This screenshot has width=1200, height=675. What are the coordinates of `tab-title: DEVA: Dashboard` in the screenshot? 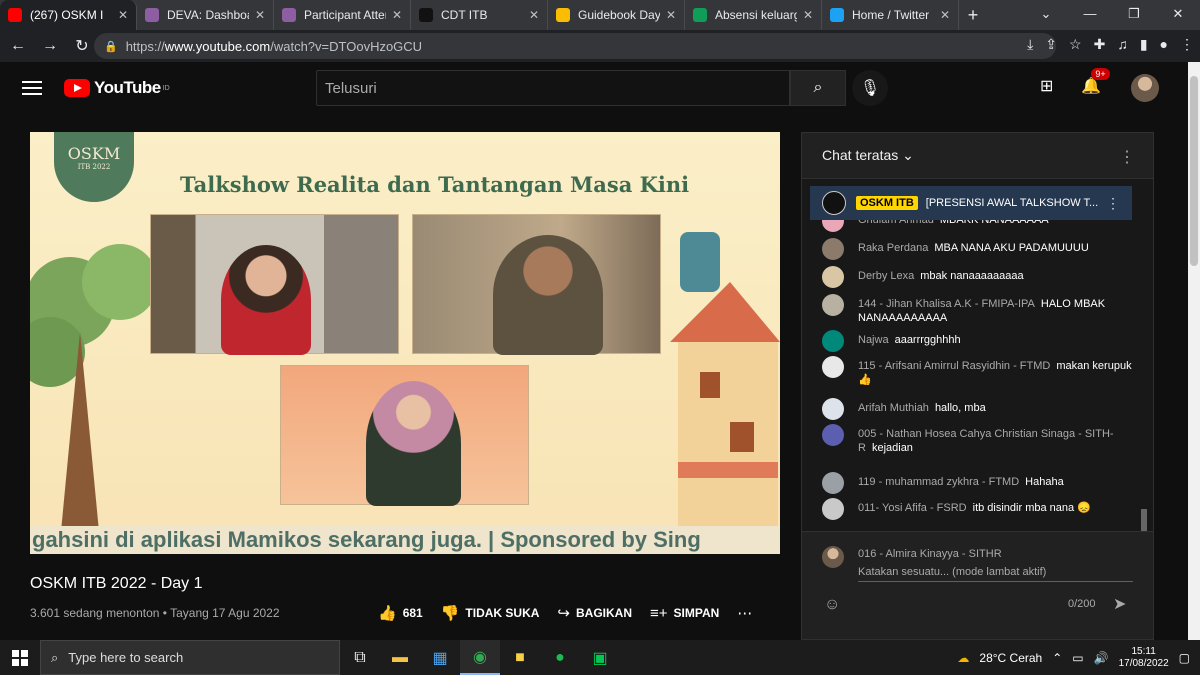 It's located at (208, 15).